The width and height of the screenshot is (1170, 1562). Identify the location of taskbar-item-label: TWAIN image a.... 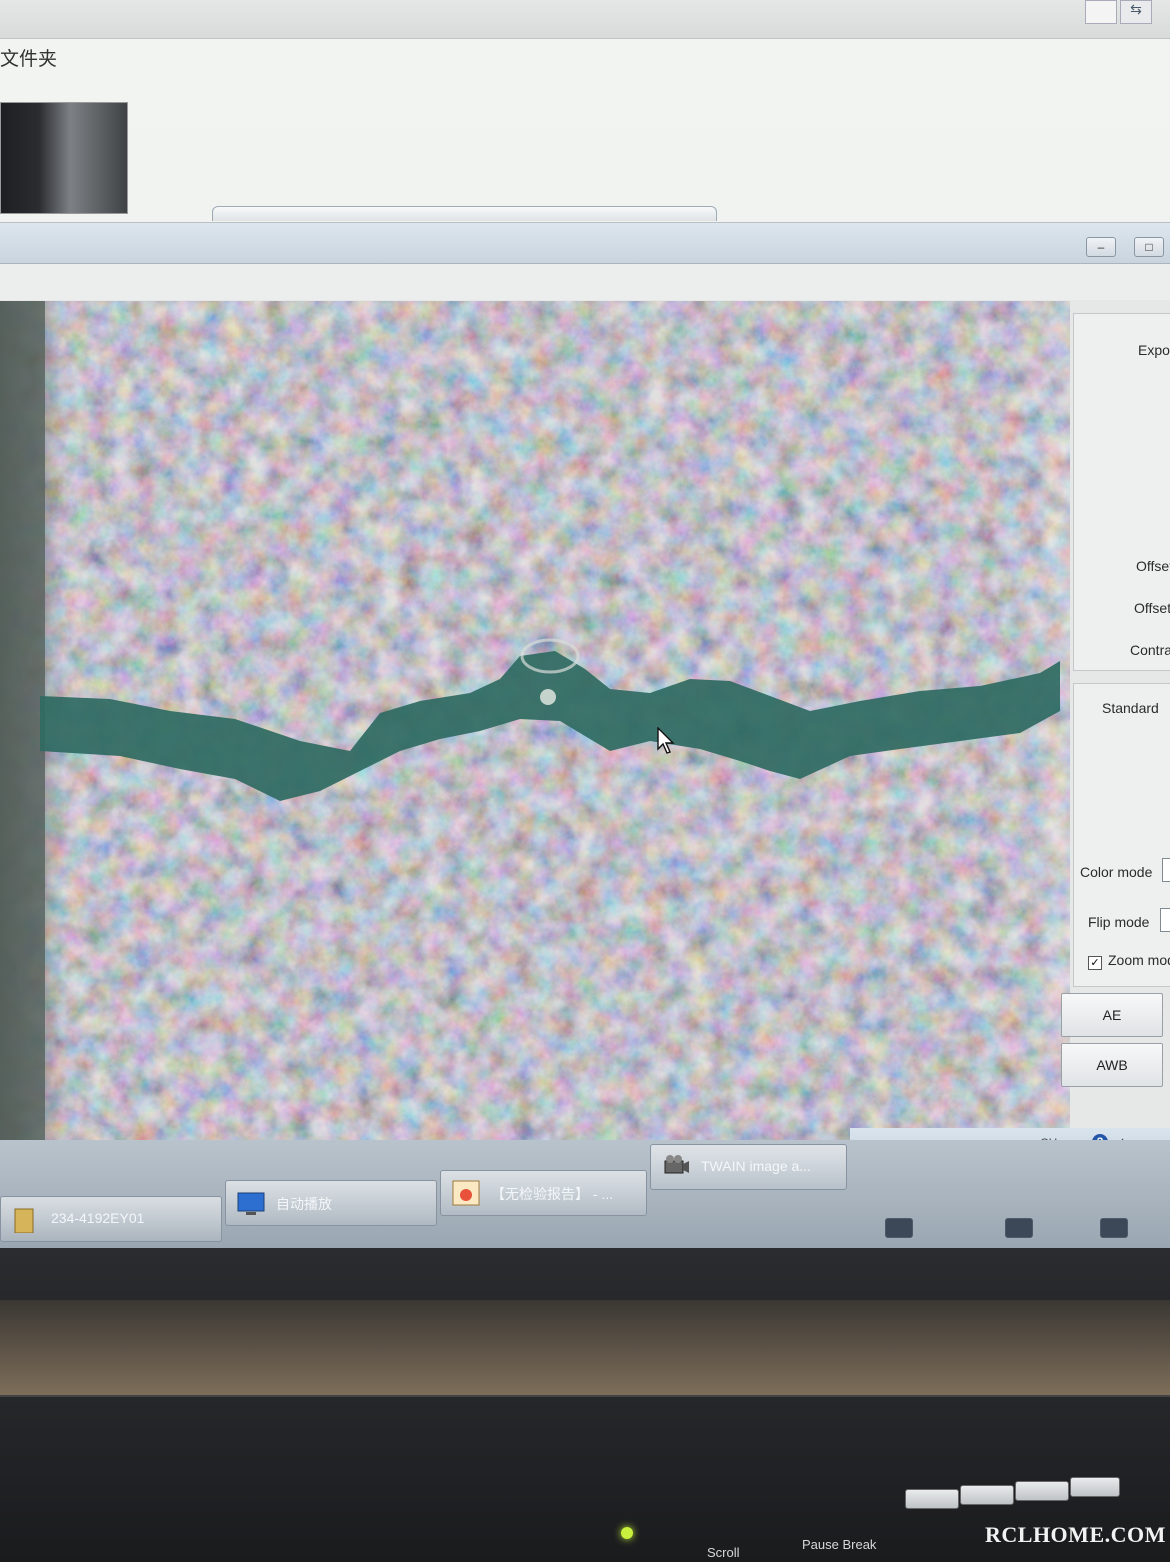
(756, 1166).